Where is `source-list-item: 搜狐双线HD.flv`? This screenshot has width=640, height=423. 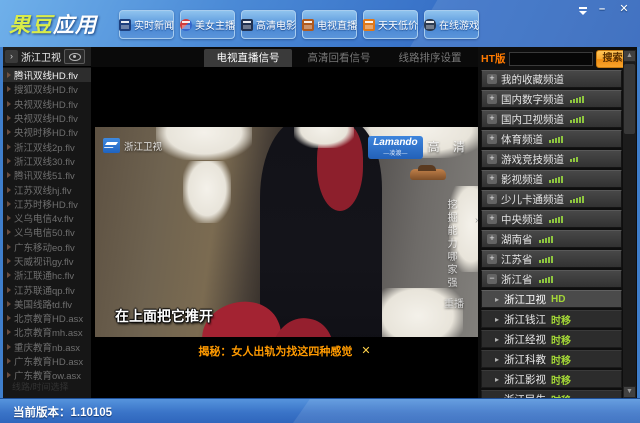 source-list-item: 搜狐双线HD.flv is located at coordinates (47, 89).